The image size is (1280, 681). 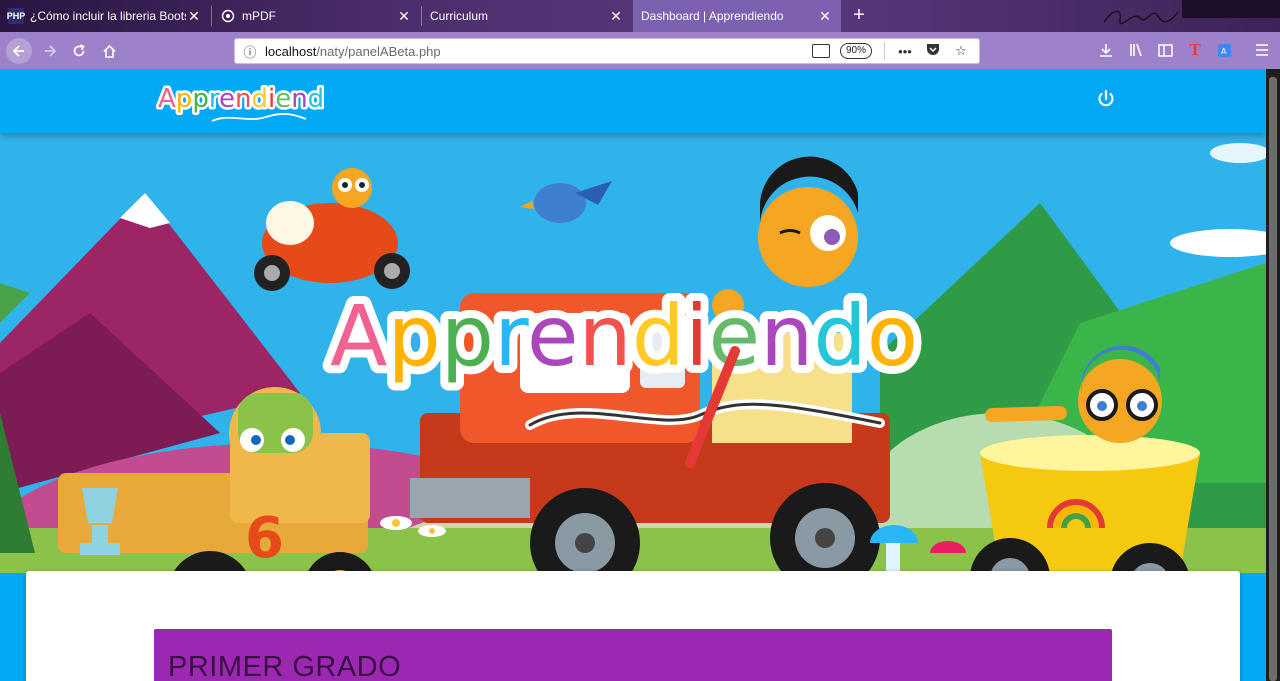 I want to click on home-icon, so click(x=109, y=51).